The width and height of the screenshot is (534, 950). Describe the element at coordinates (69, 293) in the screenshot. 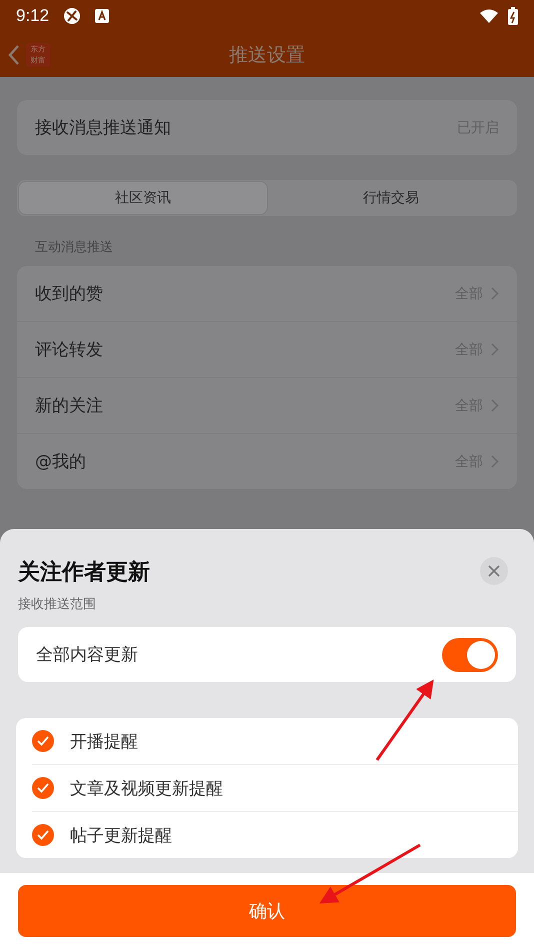

I see `setting-label: 收到的赞` at that location.